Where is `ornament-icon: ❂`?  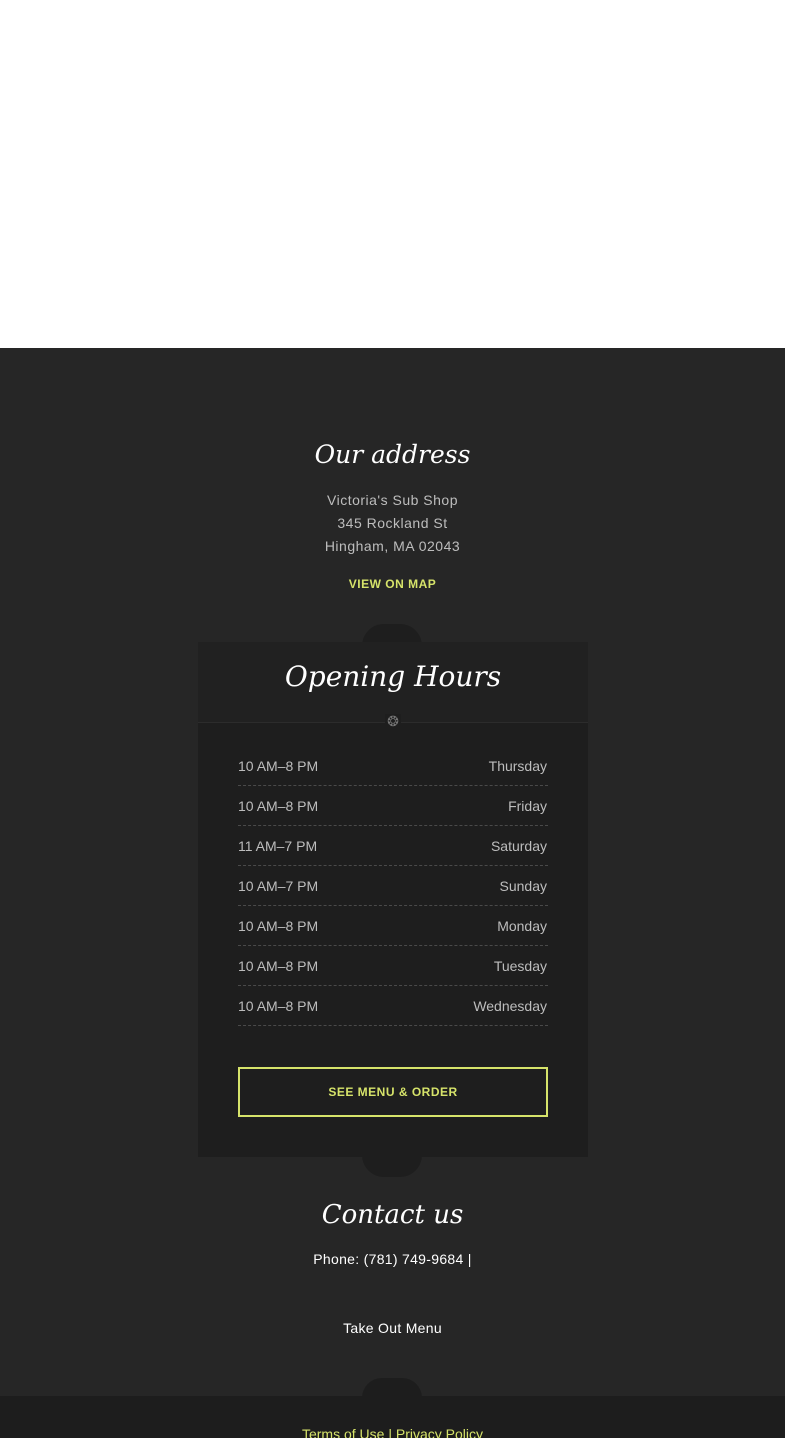 ornament-icon: ❂ is located at coordinates (393, 722).